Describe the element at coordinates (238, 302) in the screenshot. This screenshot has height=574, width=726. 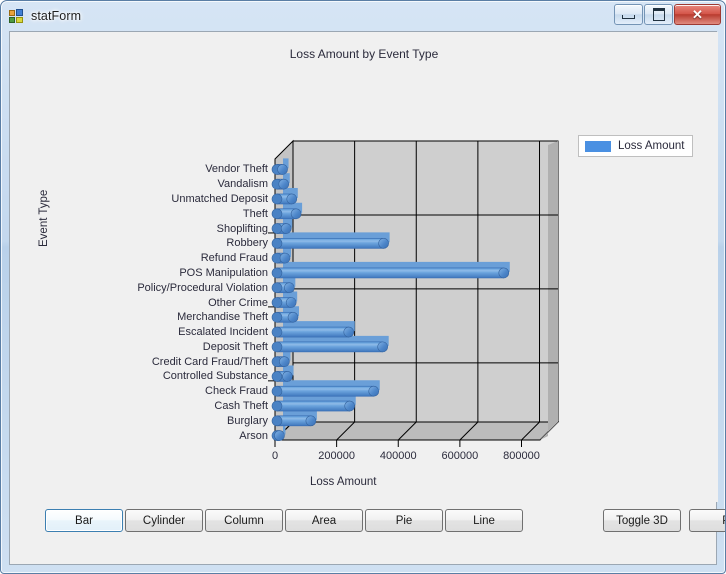
I see `category-label-9: Other Crime` at that location.